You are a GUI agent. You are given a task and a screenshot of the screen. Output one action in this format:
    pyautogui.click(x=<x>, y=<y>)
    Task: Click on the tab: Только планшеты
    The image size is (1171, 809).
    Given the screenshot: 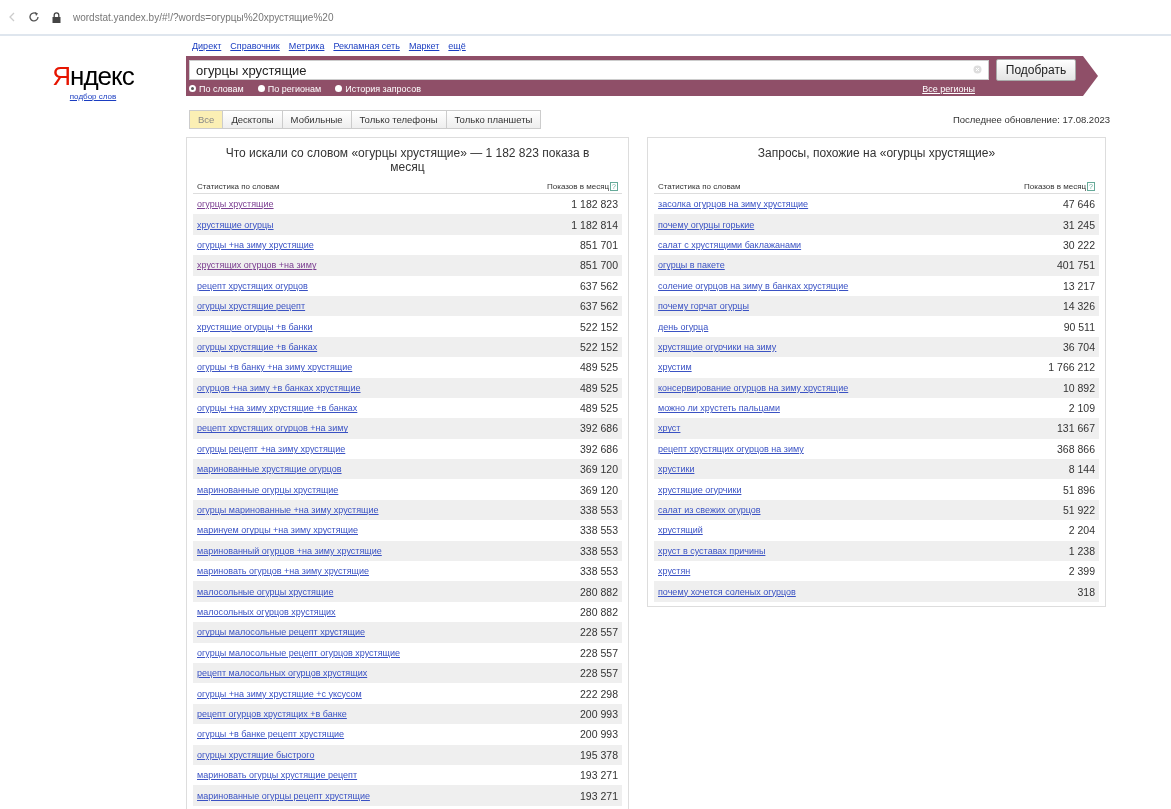 What is the action you would take?
    pyautogui.click(x=493, y=119)
    